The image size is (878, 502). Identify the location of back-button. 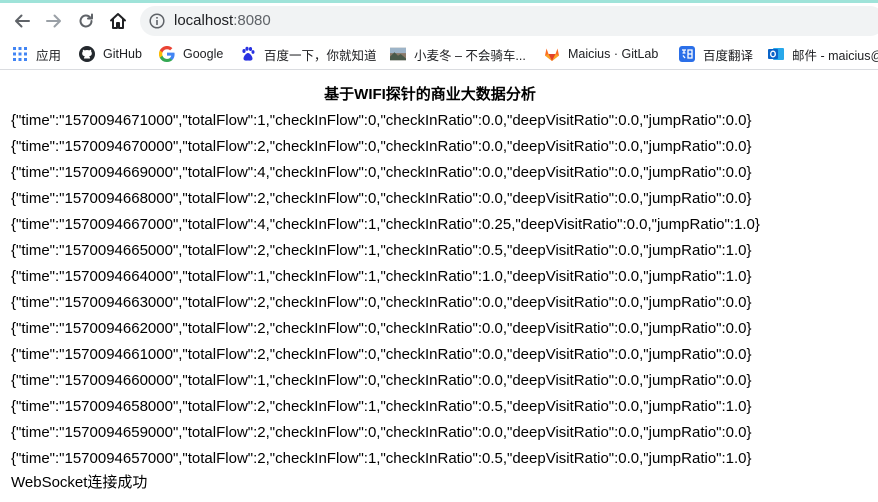
(22, 21).